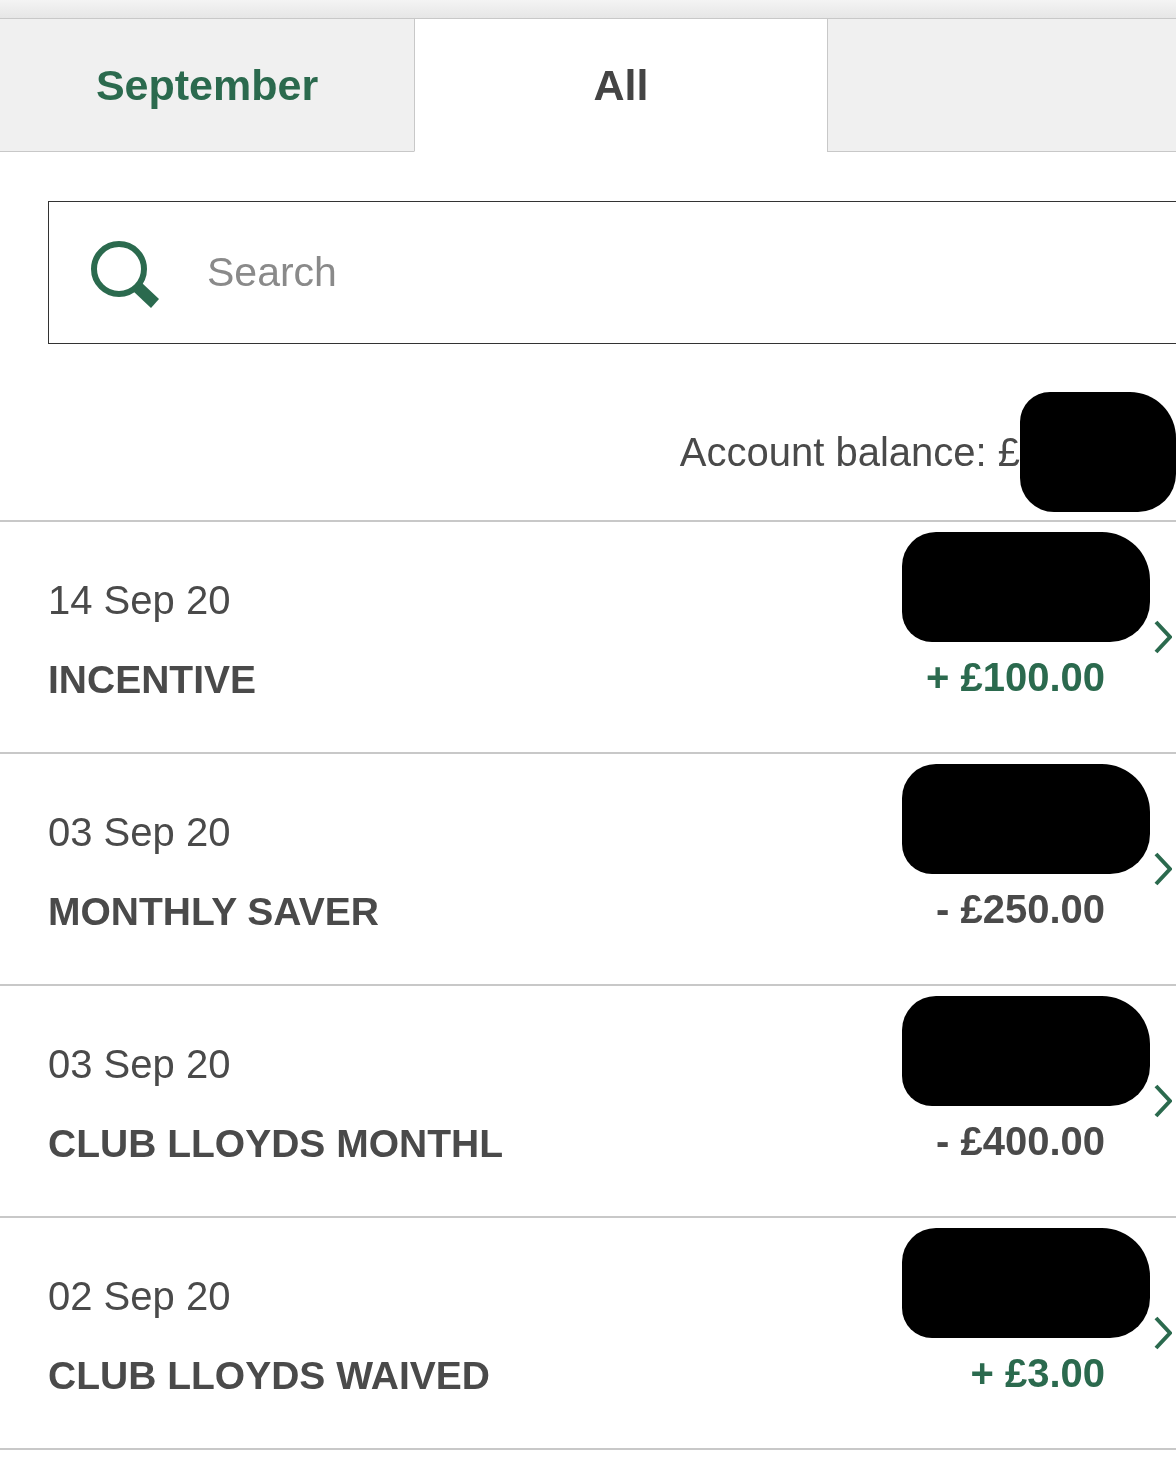 The width and height of the screenshot is (1176, 1466). I want to click on transaction-amount: + £3.00, so click(1037, 1373).